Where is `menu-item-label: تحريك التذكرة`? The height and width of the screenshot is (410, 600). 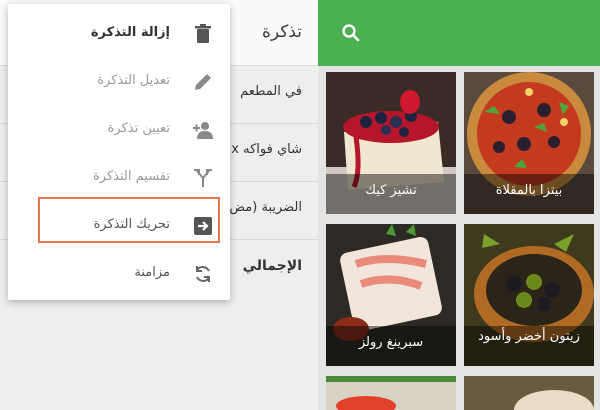 menu-item-label: تحريك التذكرة is located at coordinates (131, 224).